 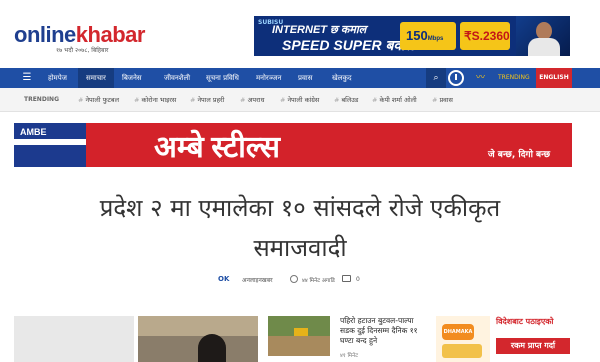 I want to click on nav-item-news: समाचार, so click(x=96, y=78).